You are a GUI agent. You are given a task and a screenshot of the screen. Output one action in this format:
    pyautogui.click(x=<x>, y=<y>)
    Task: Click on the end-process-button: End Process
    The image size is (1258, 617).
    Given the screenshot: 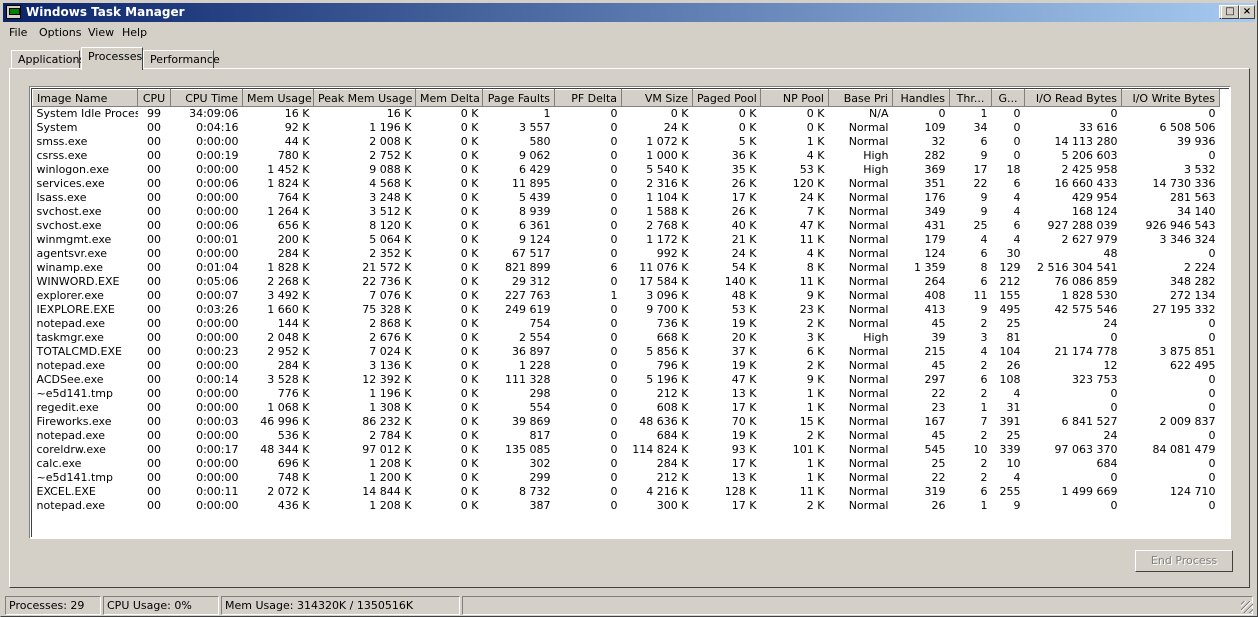 What is the action you would take?
    pyautogui.click(x=1184, y=561)
    